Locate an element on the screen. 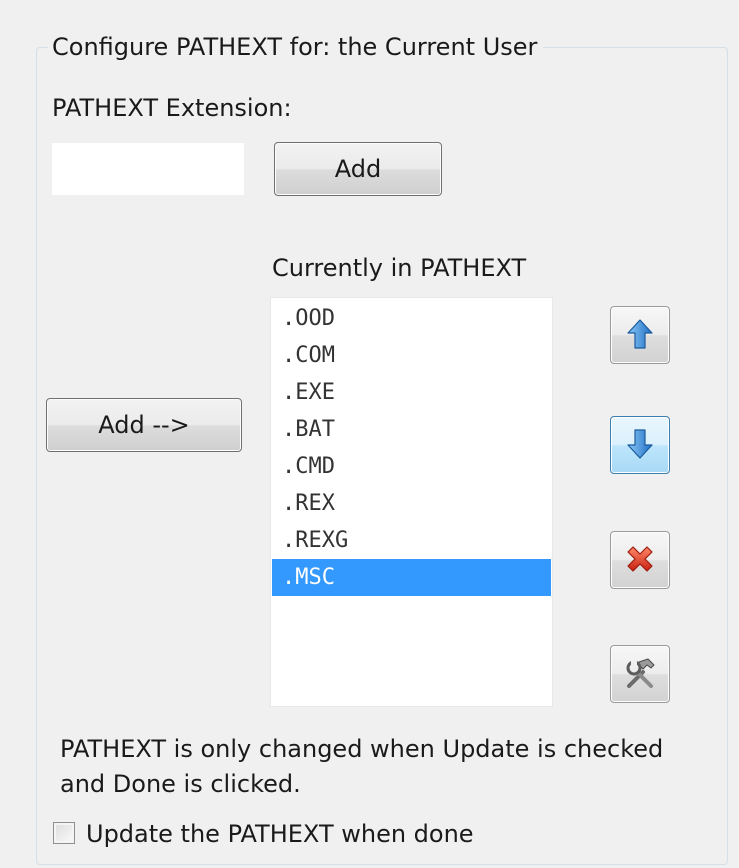  list-item: .BAT is located at coordinates (411, 429).